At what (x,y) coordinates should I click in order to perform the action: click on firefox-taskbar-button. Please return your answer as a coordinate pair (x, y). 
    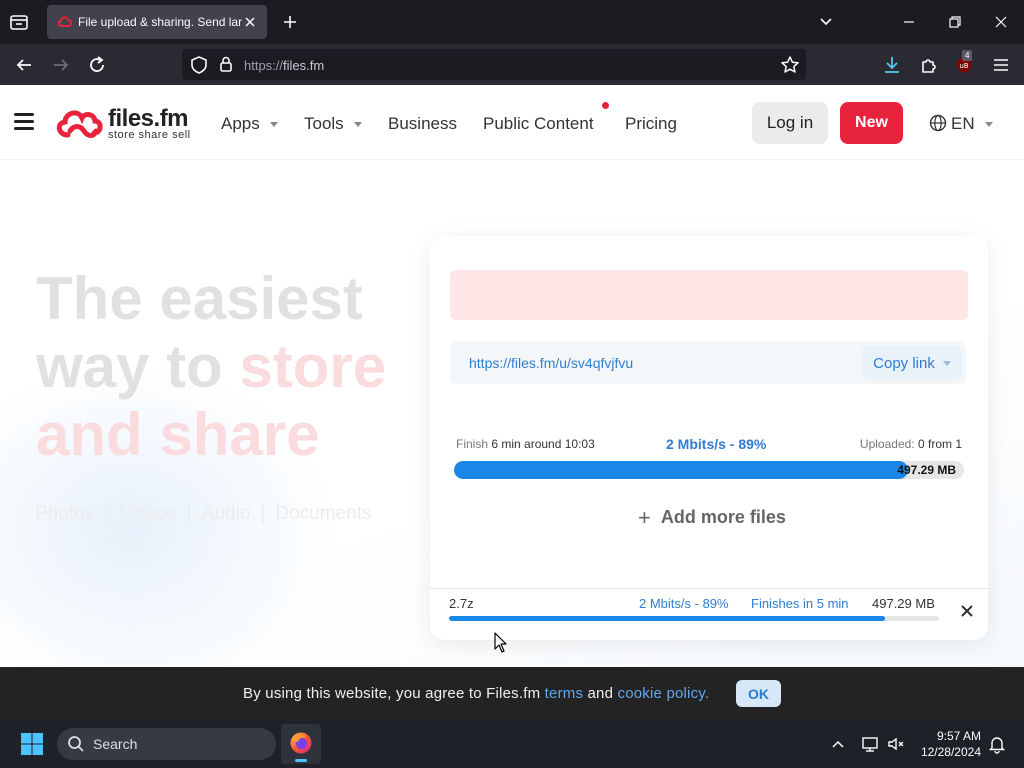
    Looking at the image, I should click on (301, 744).